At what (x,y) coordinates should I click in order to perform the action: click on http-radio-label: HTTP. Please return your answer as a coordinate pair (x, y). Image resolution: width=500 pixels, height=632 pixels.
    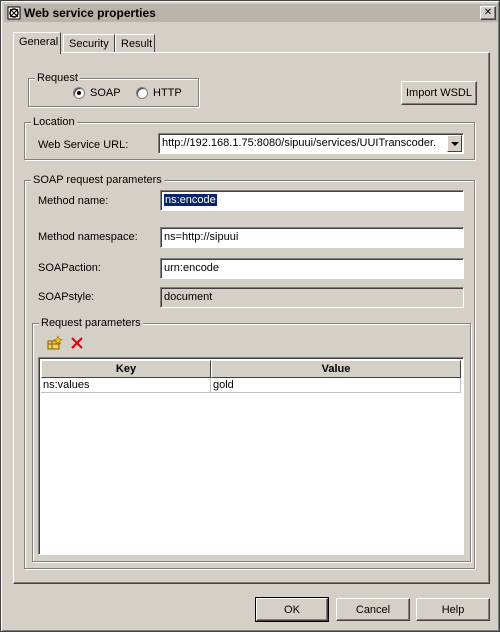
    Looking at the image, I should click on (167, 93).